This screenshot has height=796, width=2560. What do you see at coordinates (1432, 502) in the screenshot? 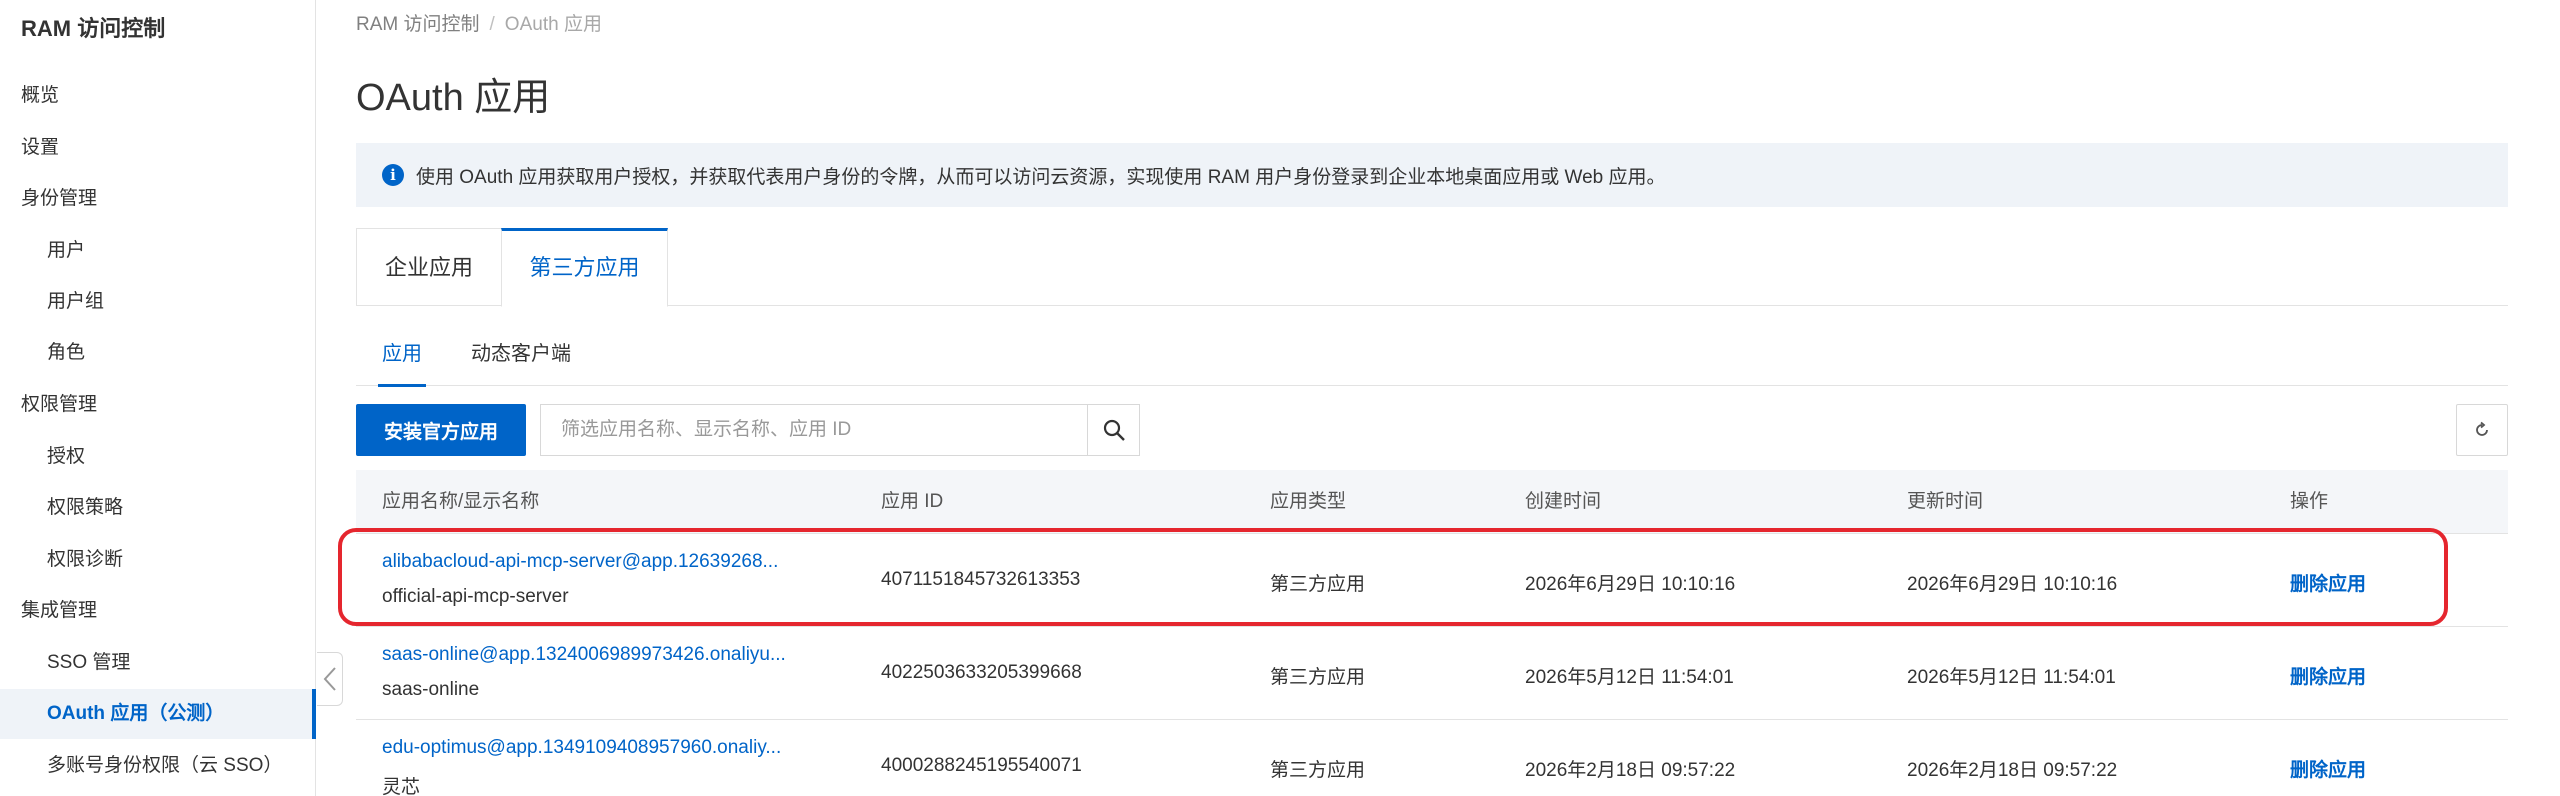
I see `table-header: 应用名称/显示名称 应用 ID 应用类型 创建时间 更新时间 操作` at bounding box center [1432, 502].